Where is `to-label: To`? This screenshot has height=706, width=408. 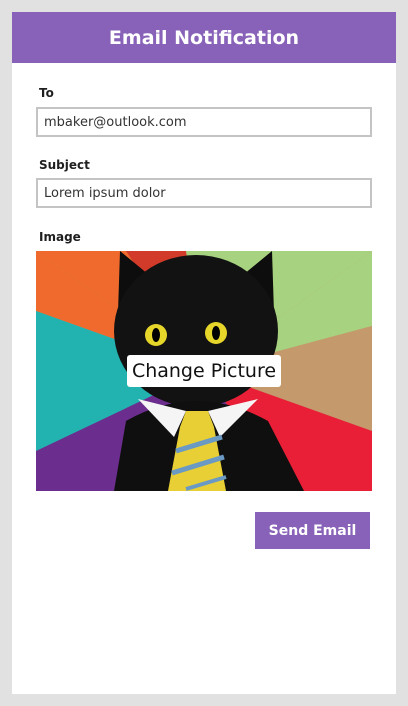
to-label: To is located at coordinates (46, 93).